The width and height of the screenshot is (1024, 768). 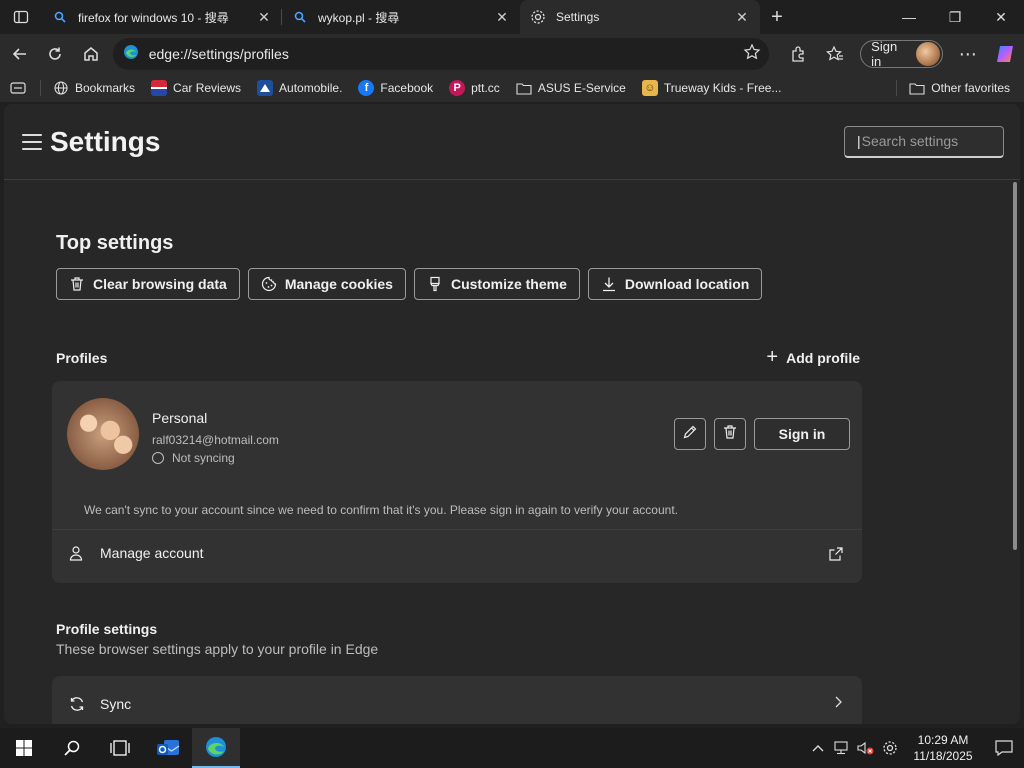 What do you see at coordinates (131, 54) in the screenshot?
I see `edge-logo-icon` at bounding box center [131, 54].